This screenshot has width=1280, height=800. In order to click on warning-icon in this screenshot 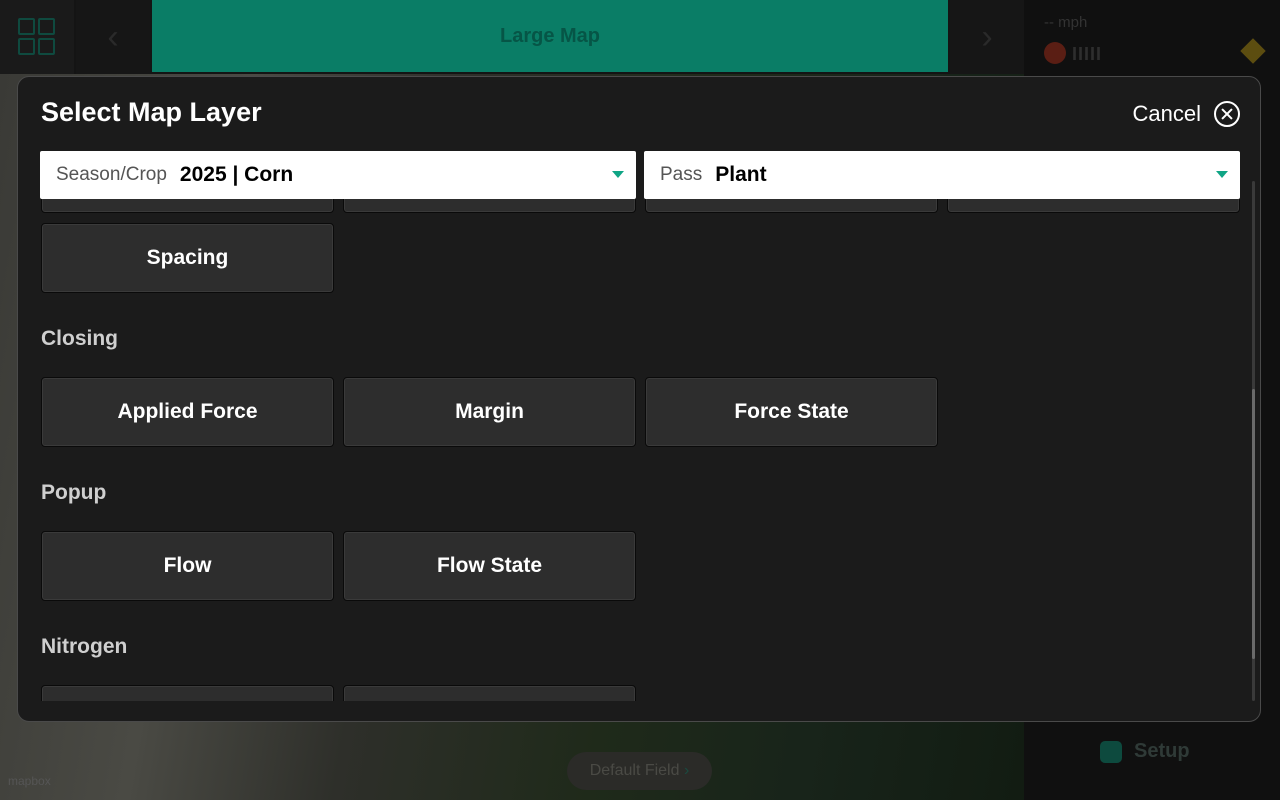, I will do `click(1253, 51)`.